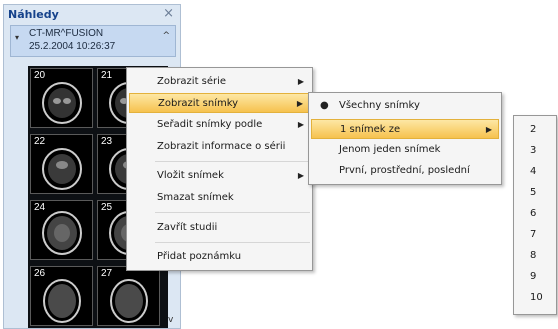 The image size is (558, 329). What do you see at coordinates (187, 227) in the screenshot?
I see `menu-item-label: Zavřít studii` at bounding box center [187, 227].